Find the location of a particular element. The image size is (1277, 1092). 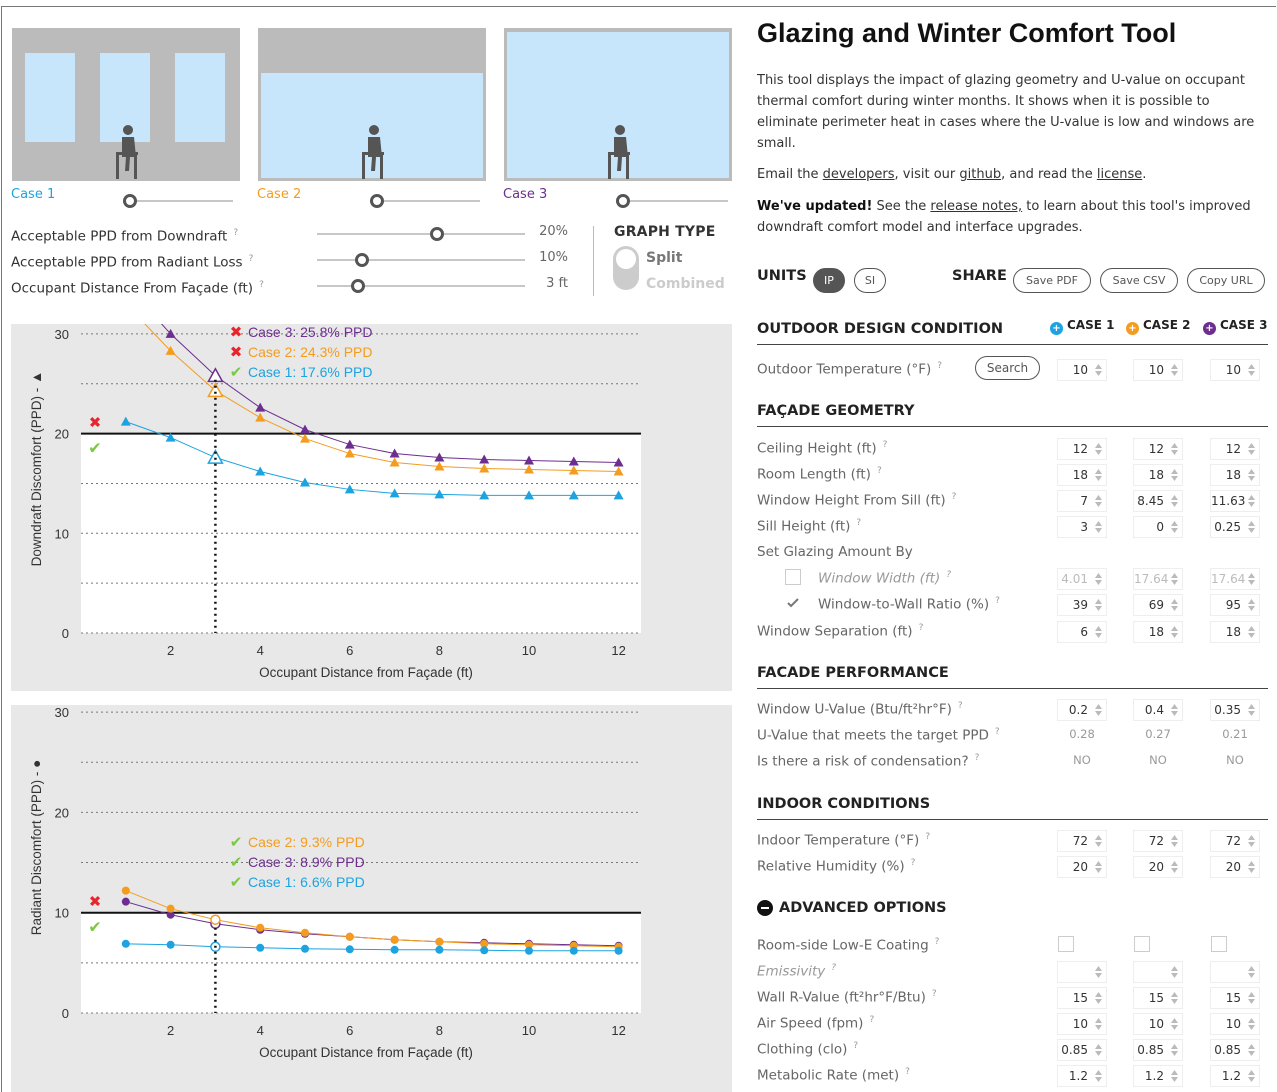

case-3-wwr-input: 95 is located at coordinates (1235, 605).